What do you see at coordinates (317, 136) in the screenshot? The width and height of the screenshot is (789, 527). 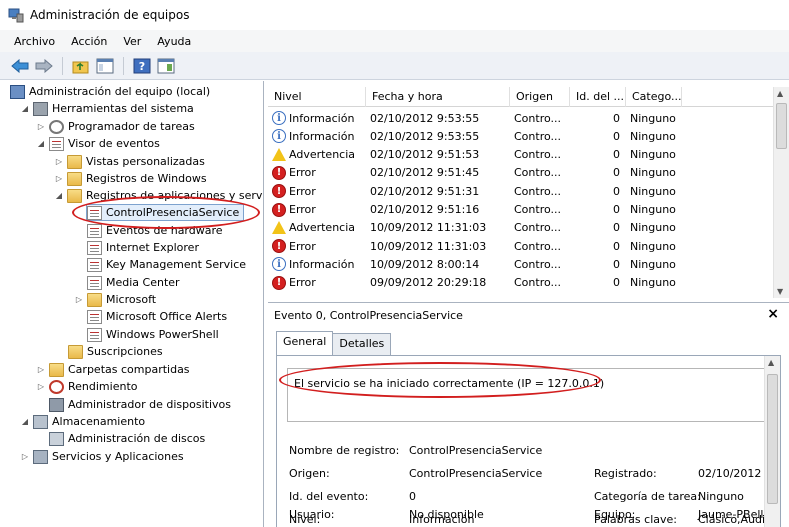 I see `event-level-cell: i Información` at bounding box center [317, 136].